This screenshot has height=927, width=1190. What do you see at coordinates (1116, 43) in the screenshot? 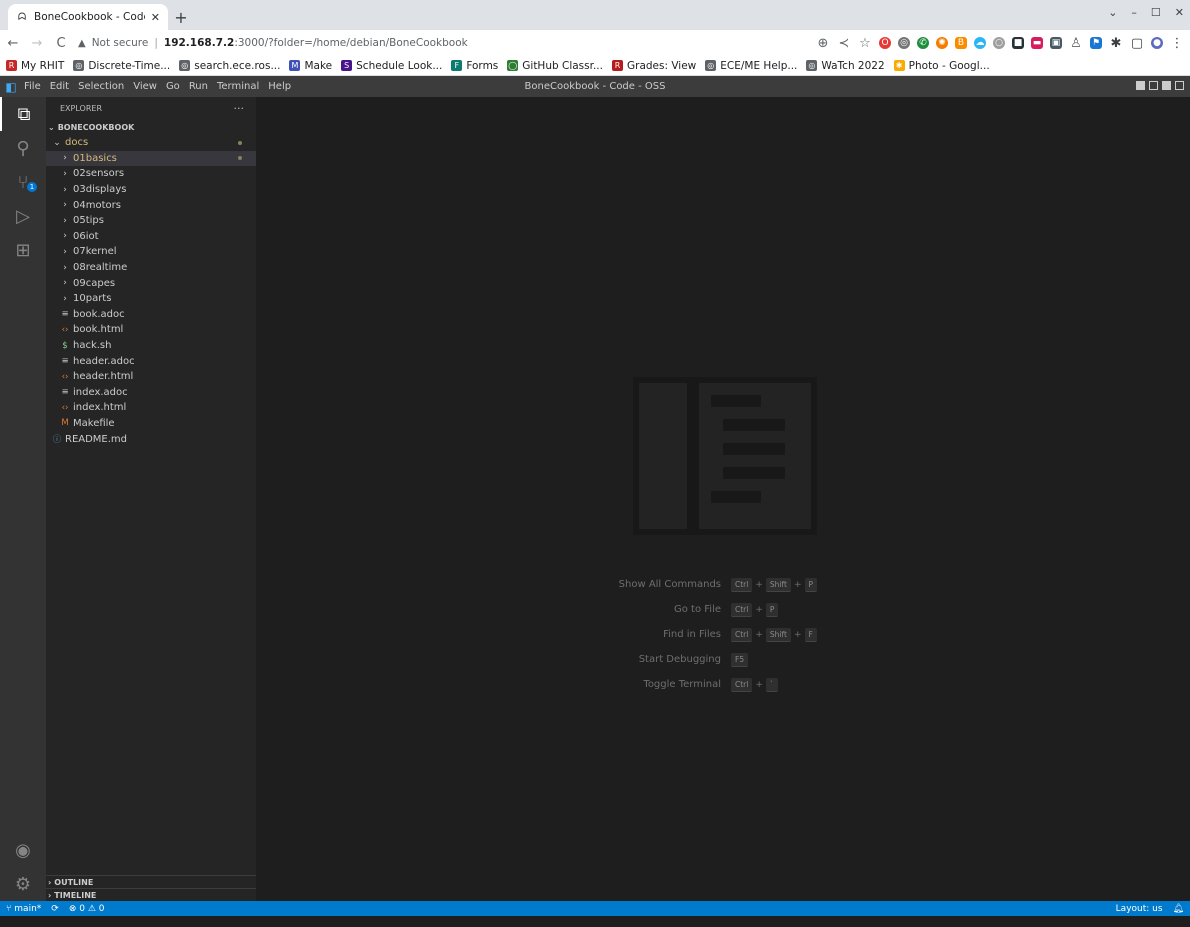
I see `puzzle-icon: ✱` at bounding box center [1116, 43].